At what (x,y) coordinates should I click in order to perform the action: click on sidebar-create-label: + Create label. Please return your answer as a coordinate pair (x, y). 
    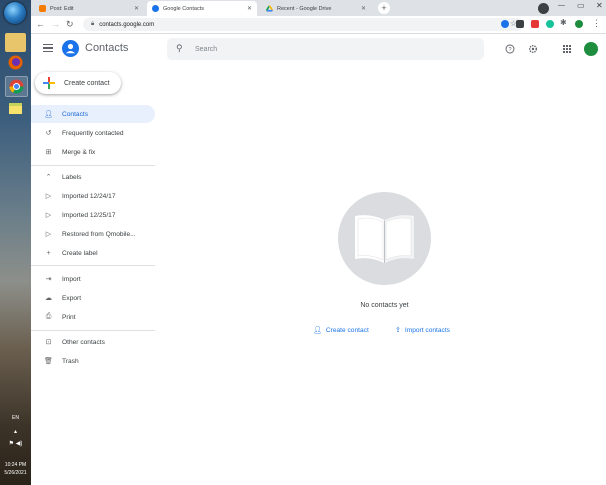
    Looking at the image, I should click on (93, 253).